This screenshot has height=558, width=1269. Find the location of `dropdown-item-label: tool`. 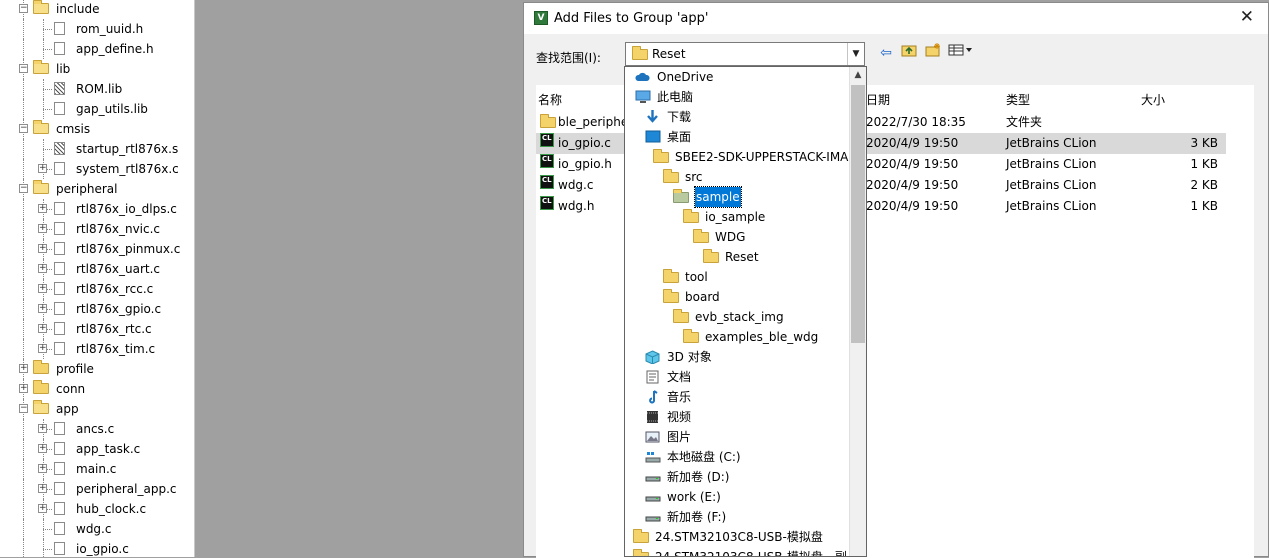

dropdown-item-label: tool is located at coordinates (696, 277).